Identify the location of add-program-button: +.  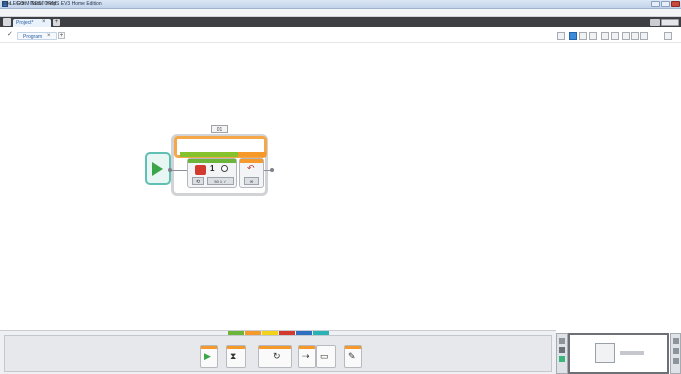
(61, 35).